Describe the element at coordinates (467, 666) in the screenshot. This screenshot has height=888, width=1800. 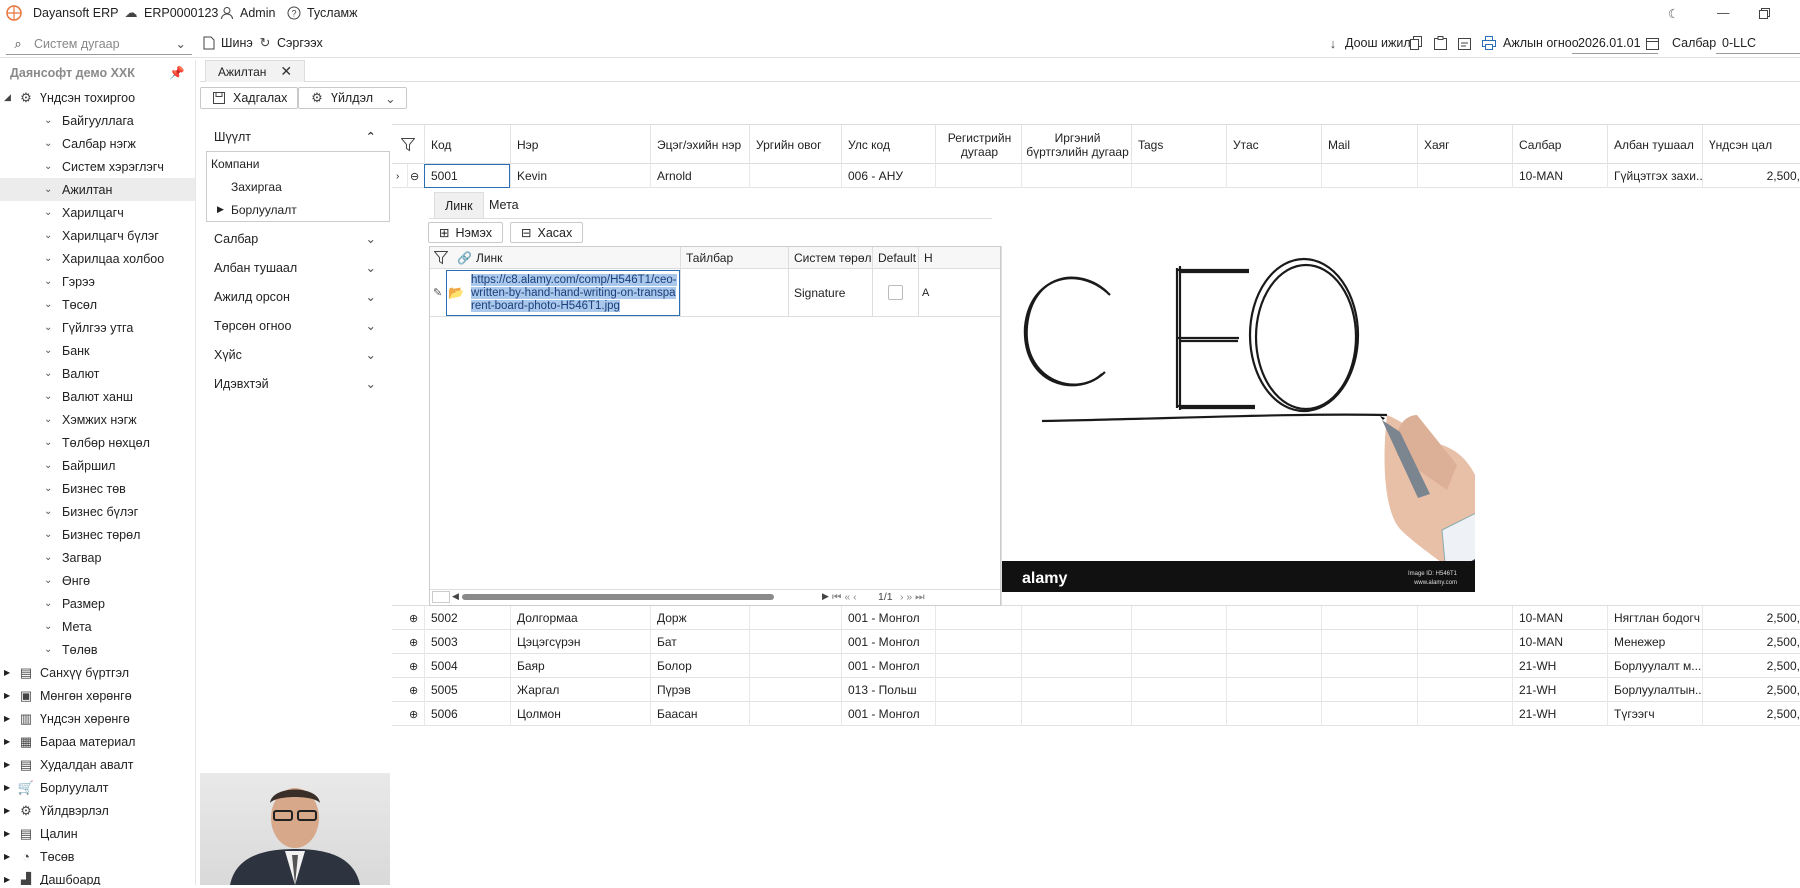
I see `table-cell: 5004` at that location.